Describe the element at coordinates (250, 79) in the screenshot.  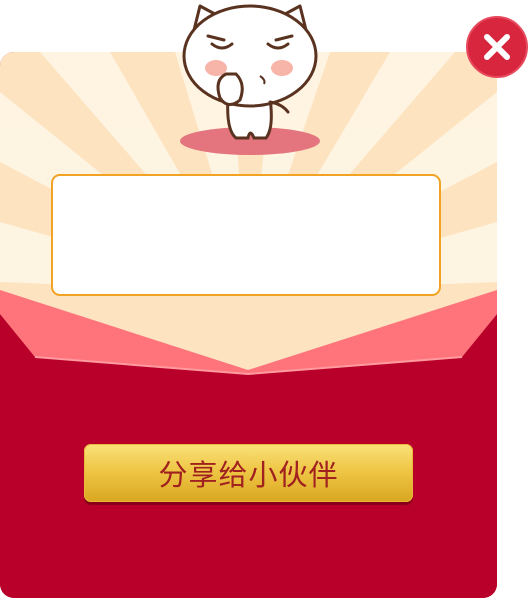
I see `cat-mascot-icon` at that location.